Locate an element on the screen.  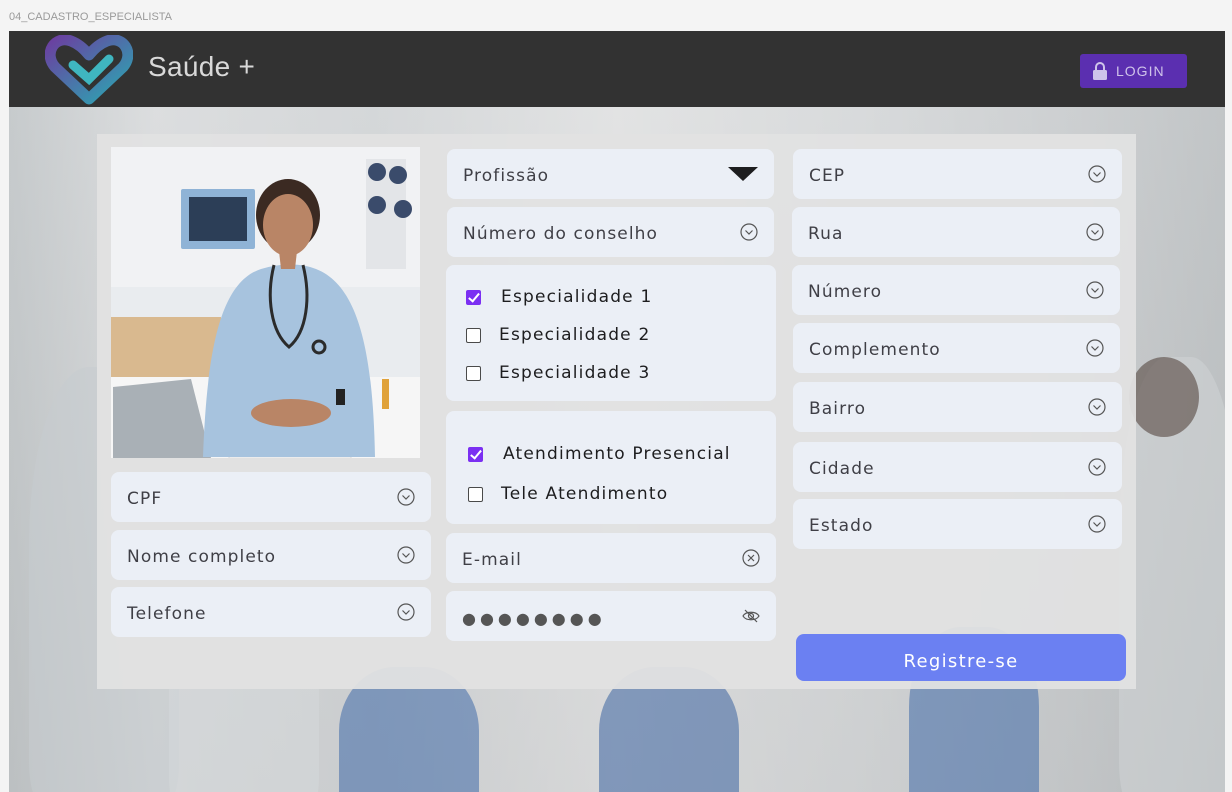
street-label: Rua is located at coordinates (826, 234).